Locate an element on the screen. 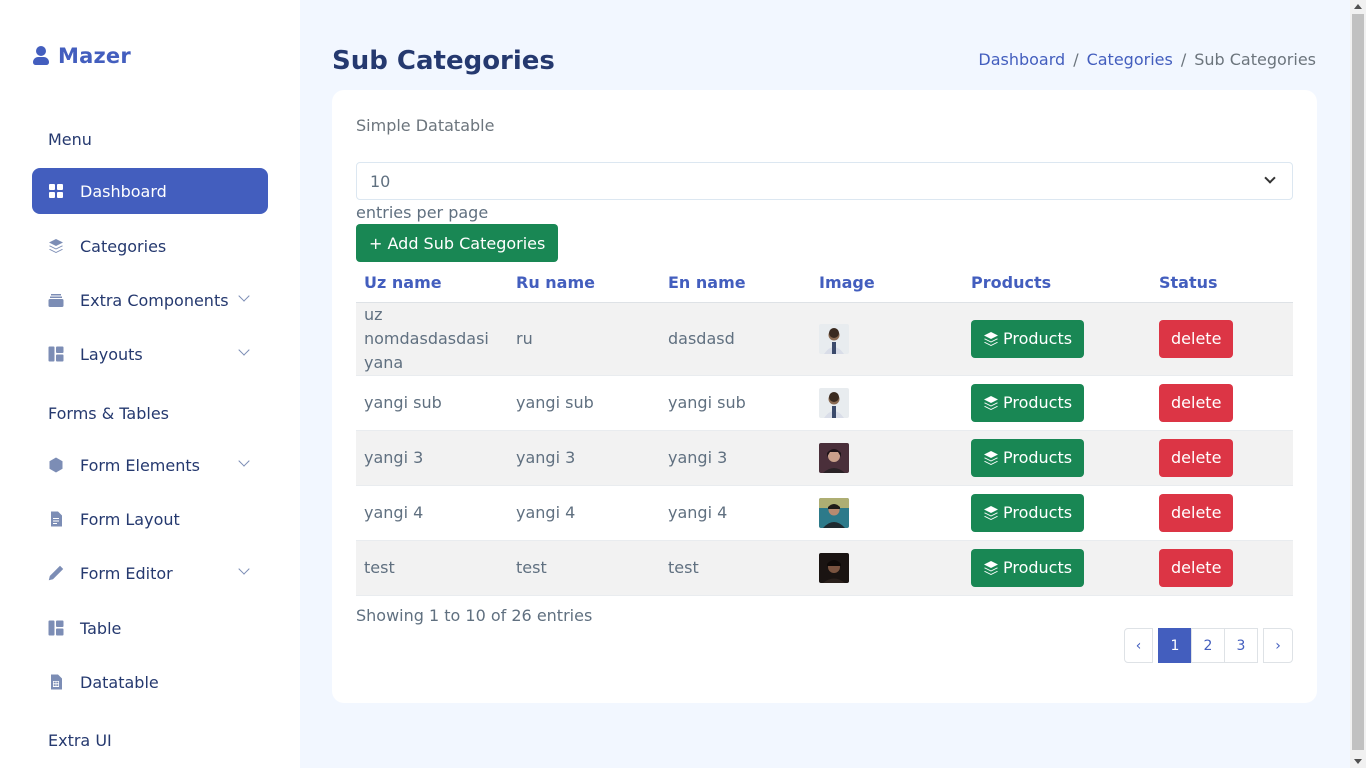  column-header-en-name: En name is located at coordinates (735, 283).